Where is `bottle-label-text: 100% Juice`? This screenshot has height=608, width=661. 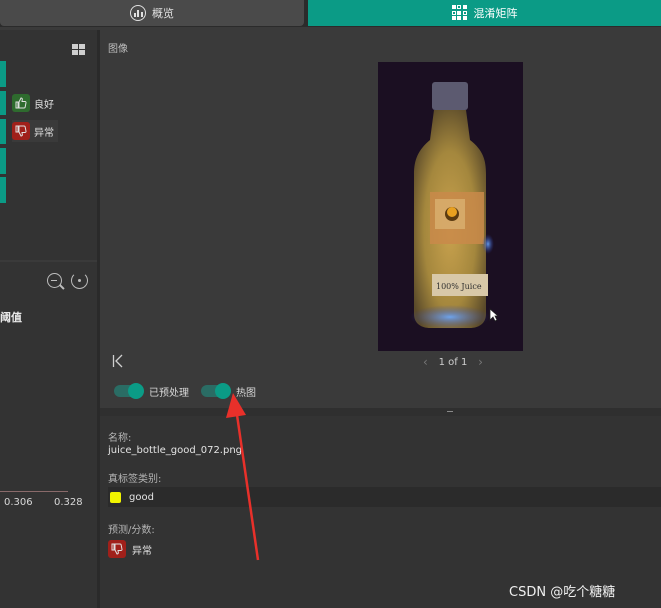
bottle-label-text: 100% Juice is located at coordinates (459, 286).